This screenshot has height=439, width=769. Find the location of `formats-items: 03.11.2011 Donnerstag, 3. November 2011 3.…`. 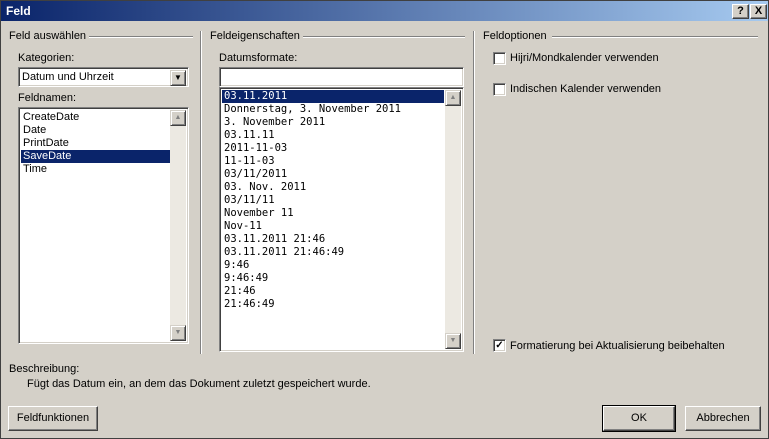

formats-items: 03.11.2011 Donnerstag, 3. November 2011 3.… is located at coordinates (333, 200).